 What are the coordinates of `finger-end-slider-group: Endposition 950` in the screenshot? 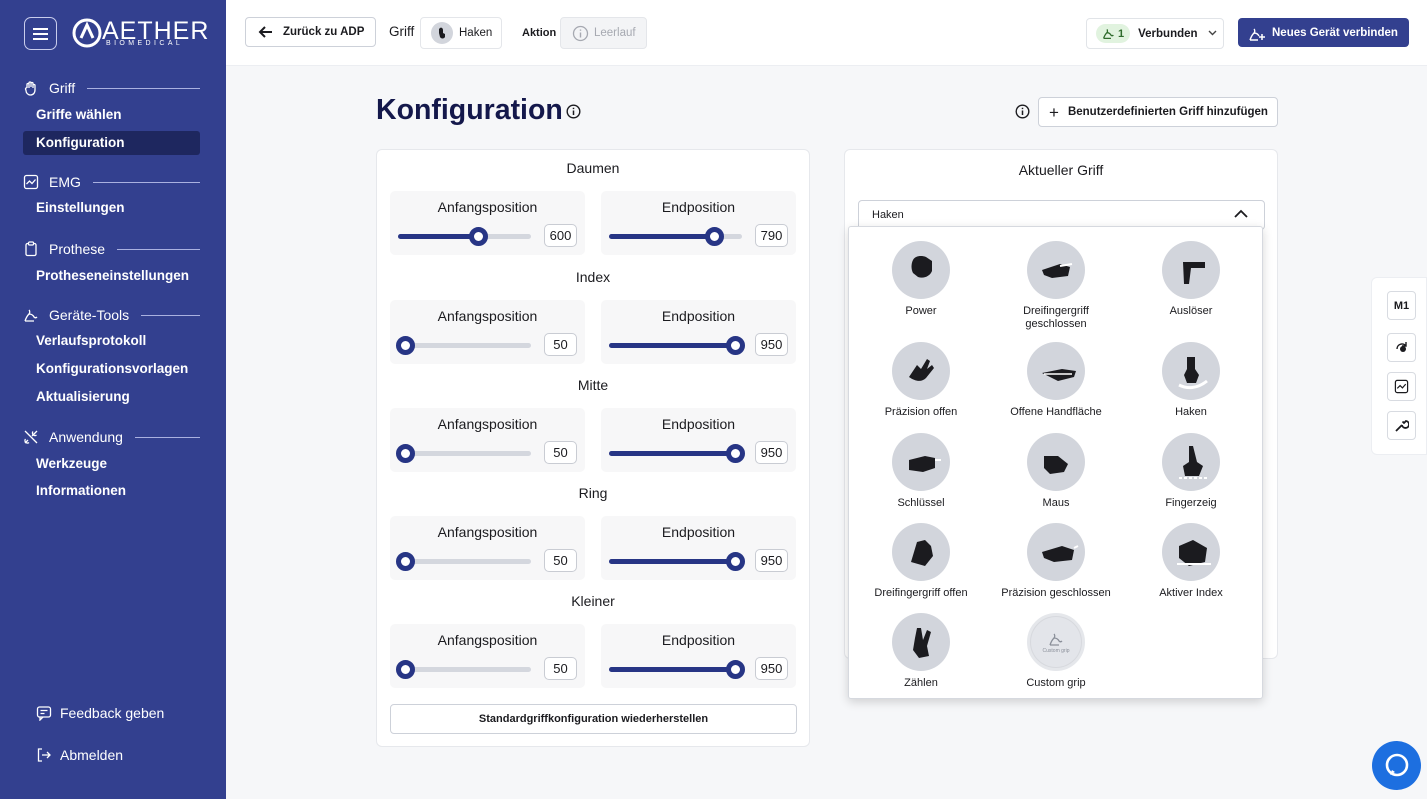 It's located at (698, 440).